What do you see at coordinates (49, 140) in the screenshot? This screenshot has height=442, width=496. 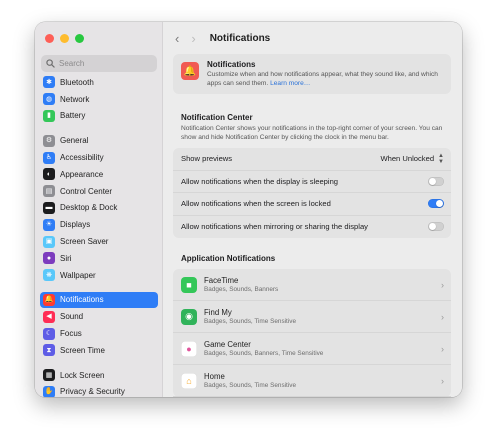 I see `gear-icon: ⚙` at bounding box center [49, 140].